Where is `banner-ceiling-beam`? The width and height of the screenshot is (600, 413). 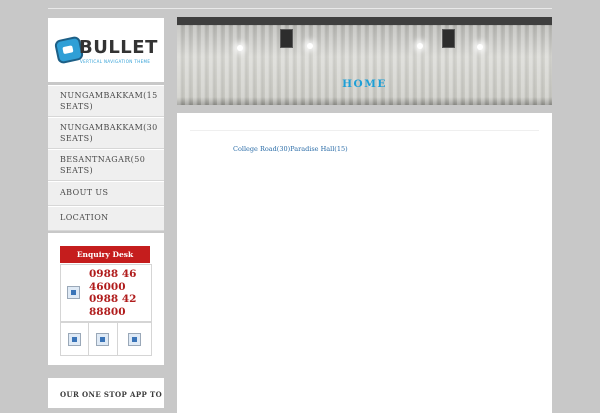
banner-ceiling-beam is located at coordinates (364, 21).